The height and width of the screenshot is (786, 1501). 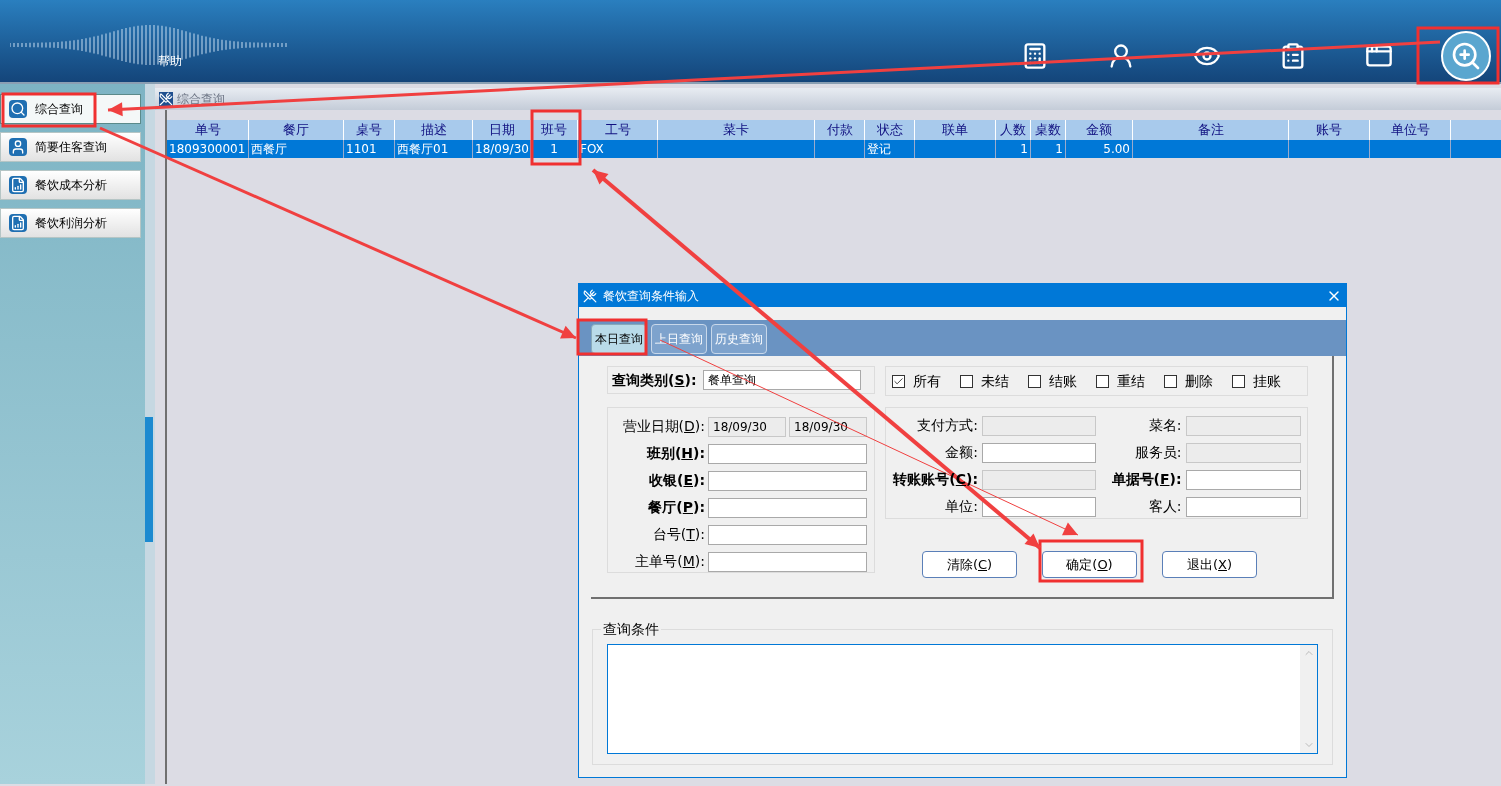 What do you see at coordinates (619, 339) in the screenshot?
I see `tab: 本日查询` at bounding box center [619, 339].